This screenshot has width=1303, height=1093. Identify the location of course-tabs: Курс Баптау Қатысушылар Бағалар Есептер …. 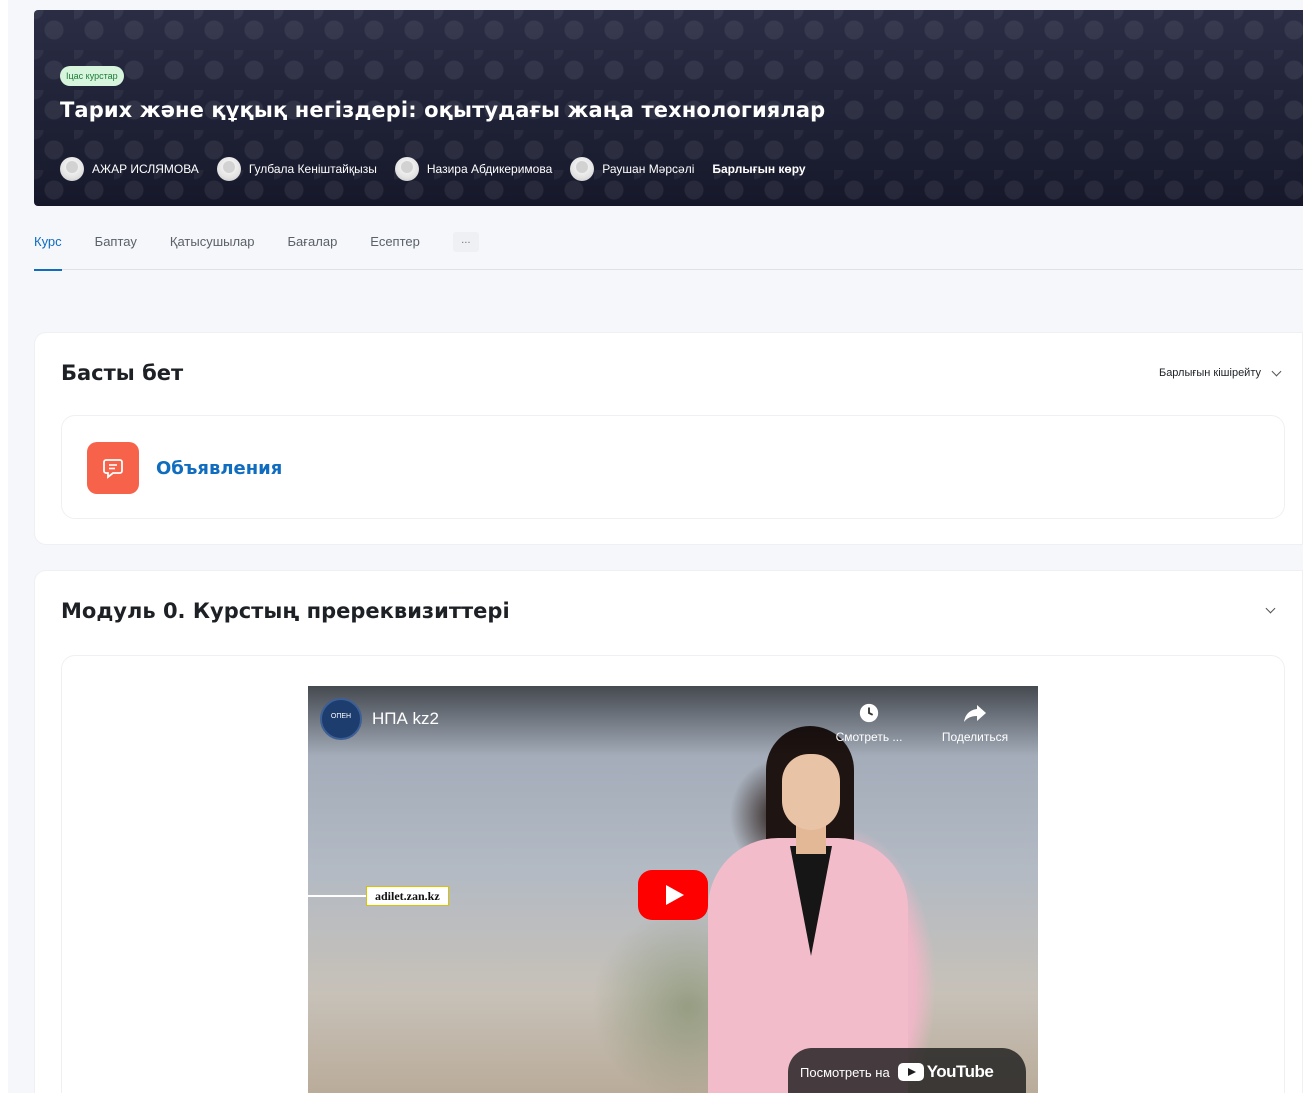
(668, 246).